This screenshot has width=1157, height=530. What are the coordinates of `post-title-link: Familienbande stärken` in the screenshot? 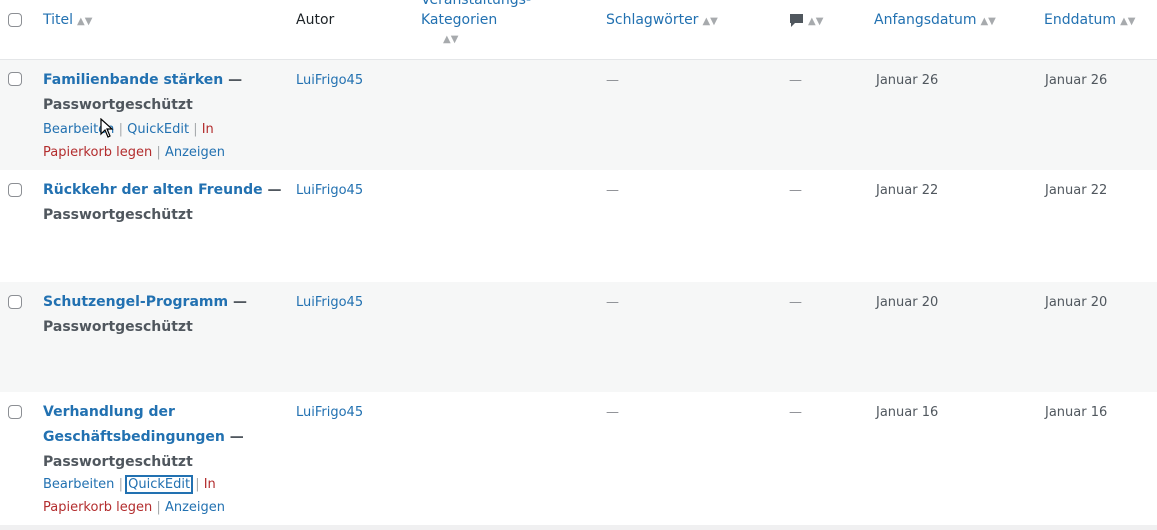 It's located at (133, 80).